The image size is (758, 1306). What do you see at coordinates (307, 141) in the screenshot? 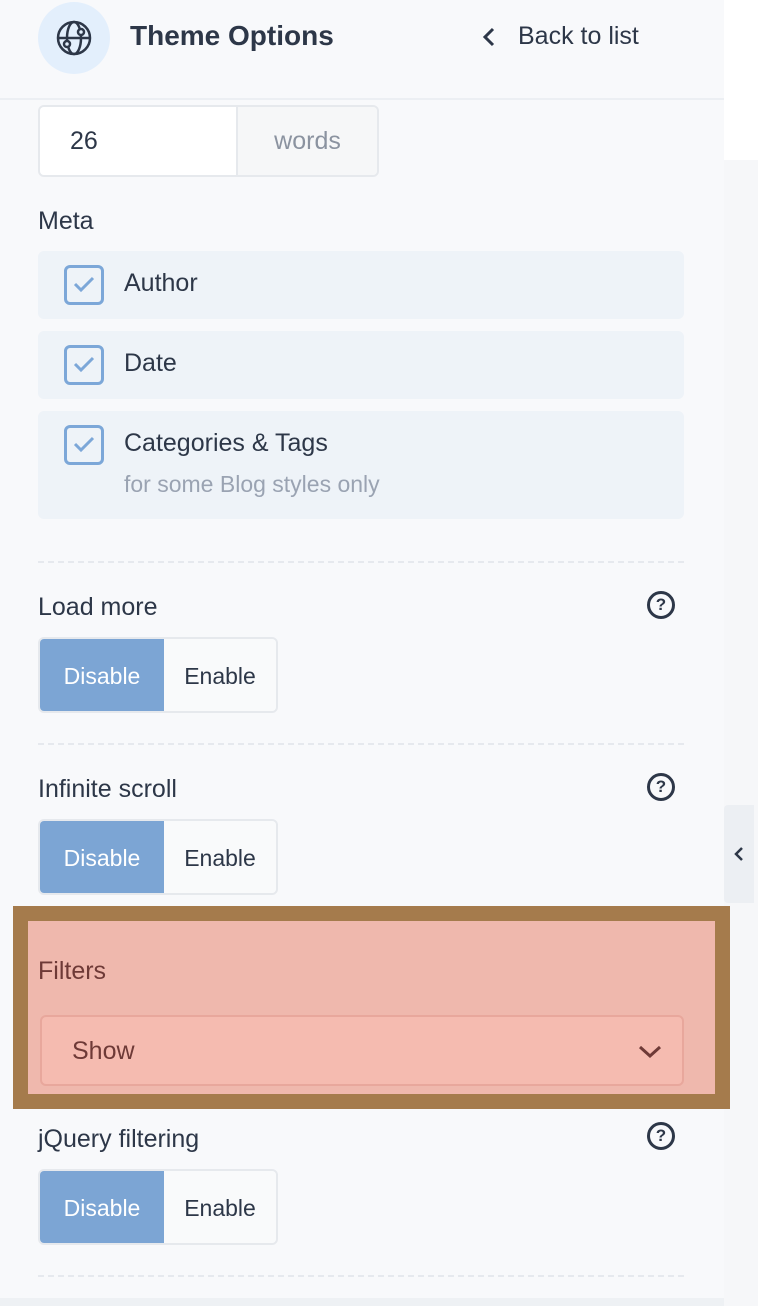
I see `excerpt-unit-label: words` at bounding box center [307, 141].